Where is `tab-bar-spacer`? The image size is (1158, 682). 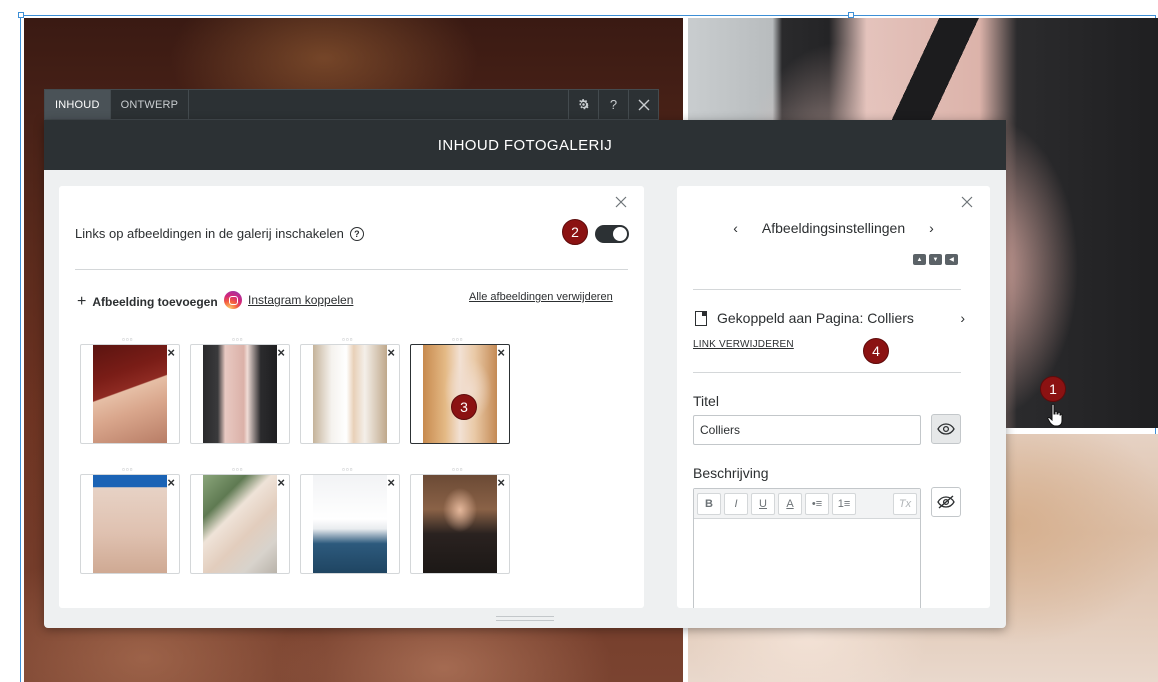 tab-bar-spacer is located at coordinates (378, 104).